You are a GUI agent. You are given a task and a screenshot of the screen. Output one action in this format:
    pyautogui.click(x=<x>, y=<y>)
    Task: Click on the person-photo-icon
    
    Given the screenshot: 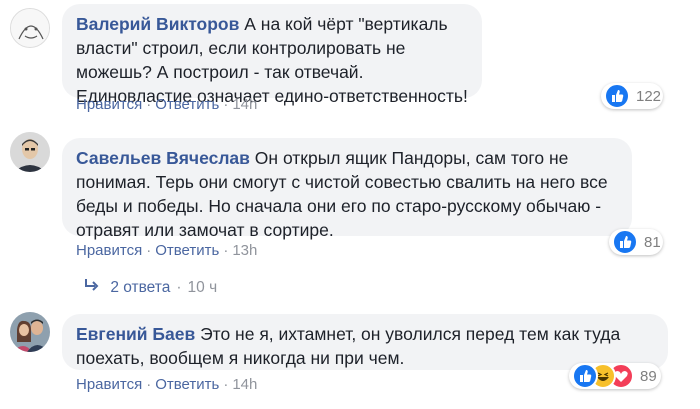 What is the action you would take?
    pyautogui.click(x=30, y=152)
    